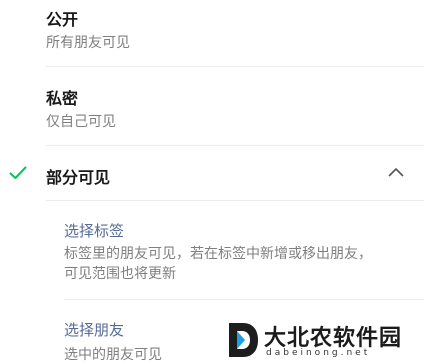 The width and height of the screenshot is (424, 364). Describe the element at coordinates (113, 355) in the screenshot. I see `select-friends-desc: 选中的朋友可见` at that location.